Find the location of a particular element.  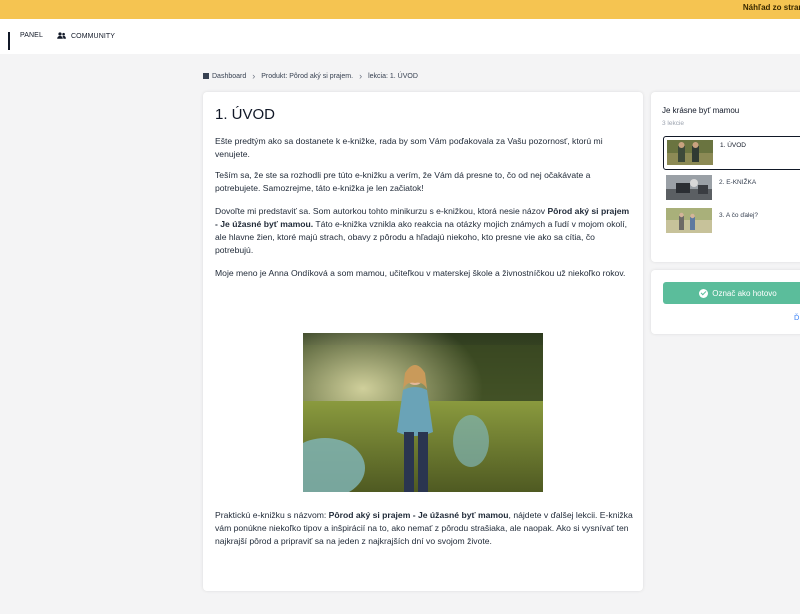

sidebar-lesson-item-e-knizka: 2. E-KNIŽKA is located at coordinates (733, 189).